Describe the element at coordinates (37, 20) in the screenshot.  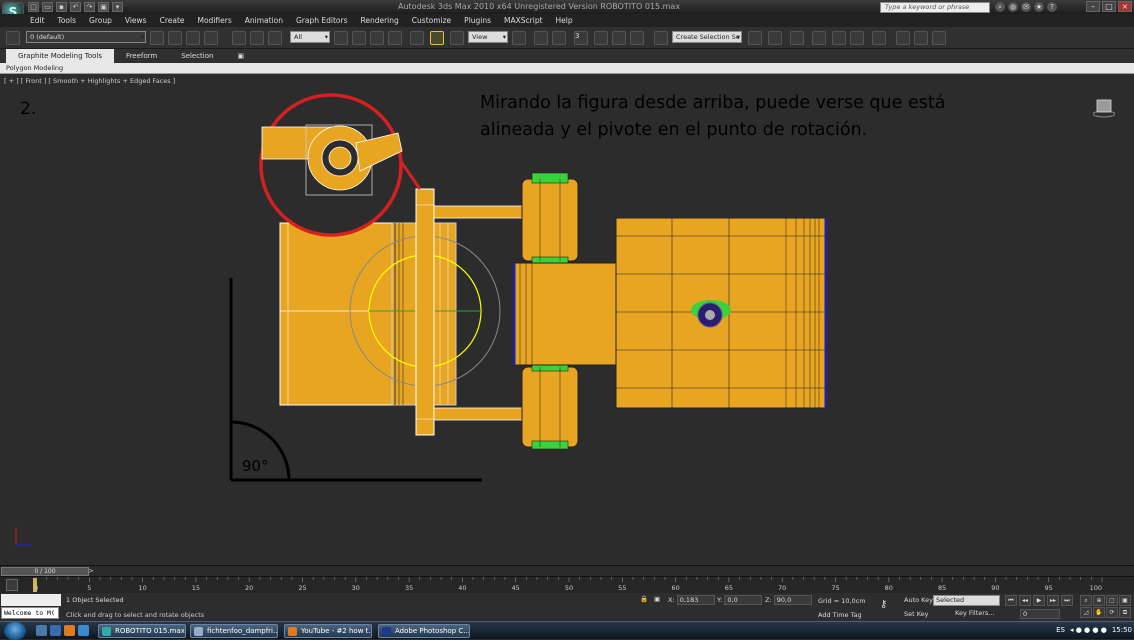
I see `menu-edit: Edit` at that location.